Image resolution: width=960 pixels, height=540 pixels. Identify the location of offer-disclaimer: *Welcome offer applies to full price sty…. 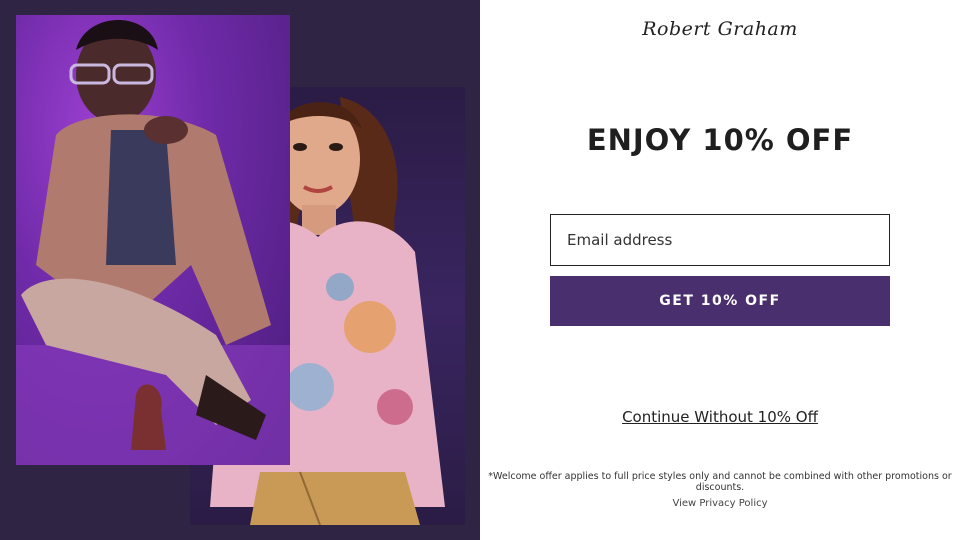
(720, 482).